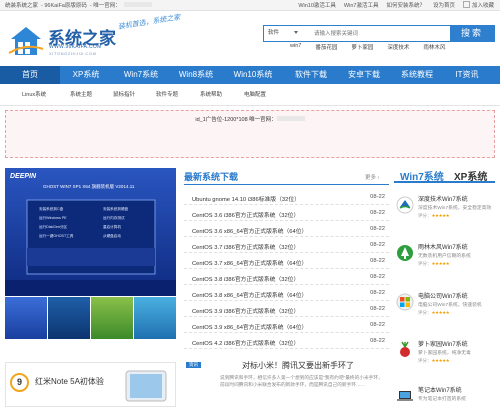  Describe the element at coordinates (253, 75) in the screenshot. I see `nav-item-win10: Win10系统` at that location.